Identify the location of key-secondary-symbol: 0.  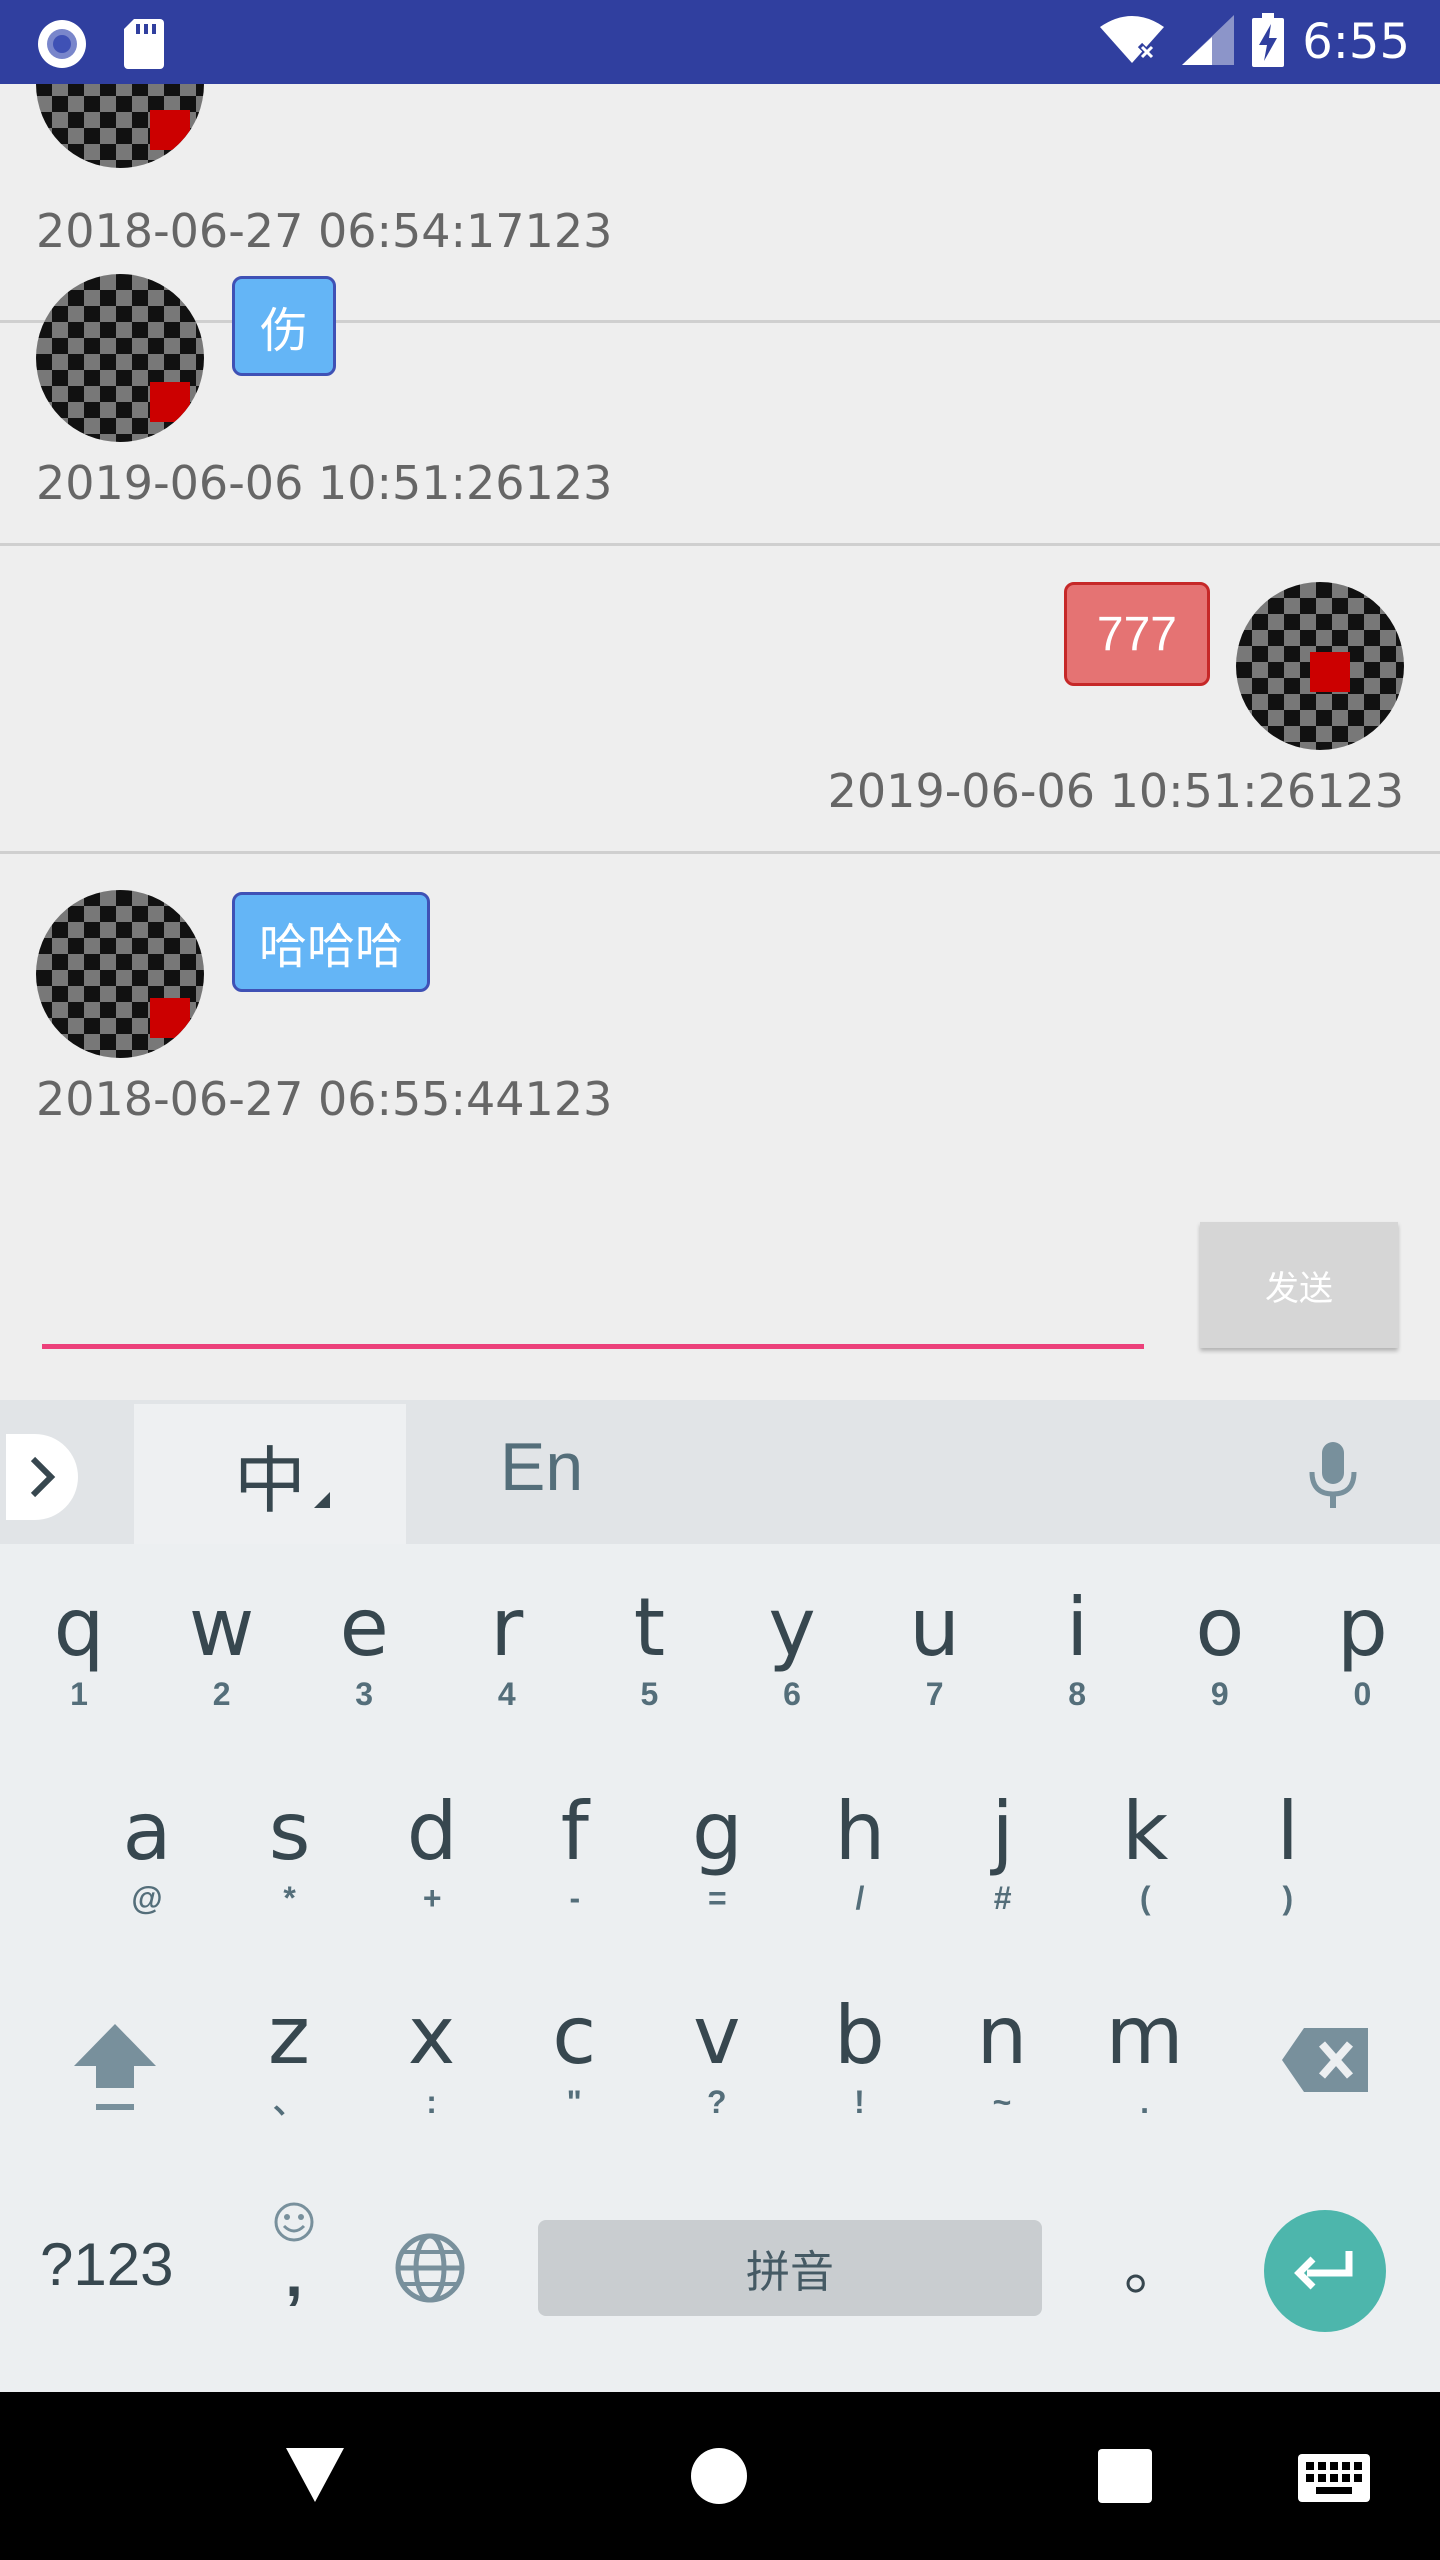
(1362, 1694).